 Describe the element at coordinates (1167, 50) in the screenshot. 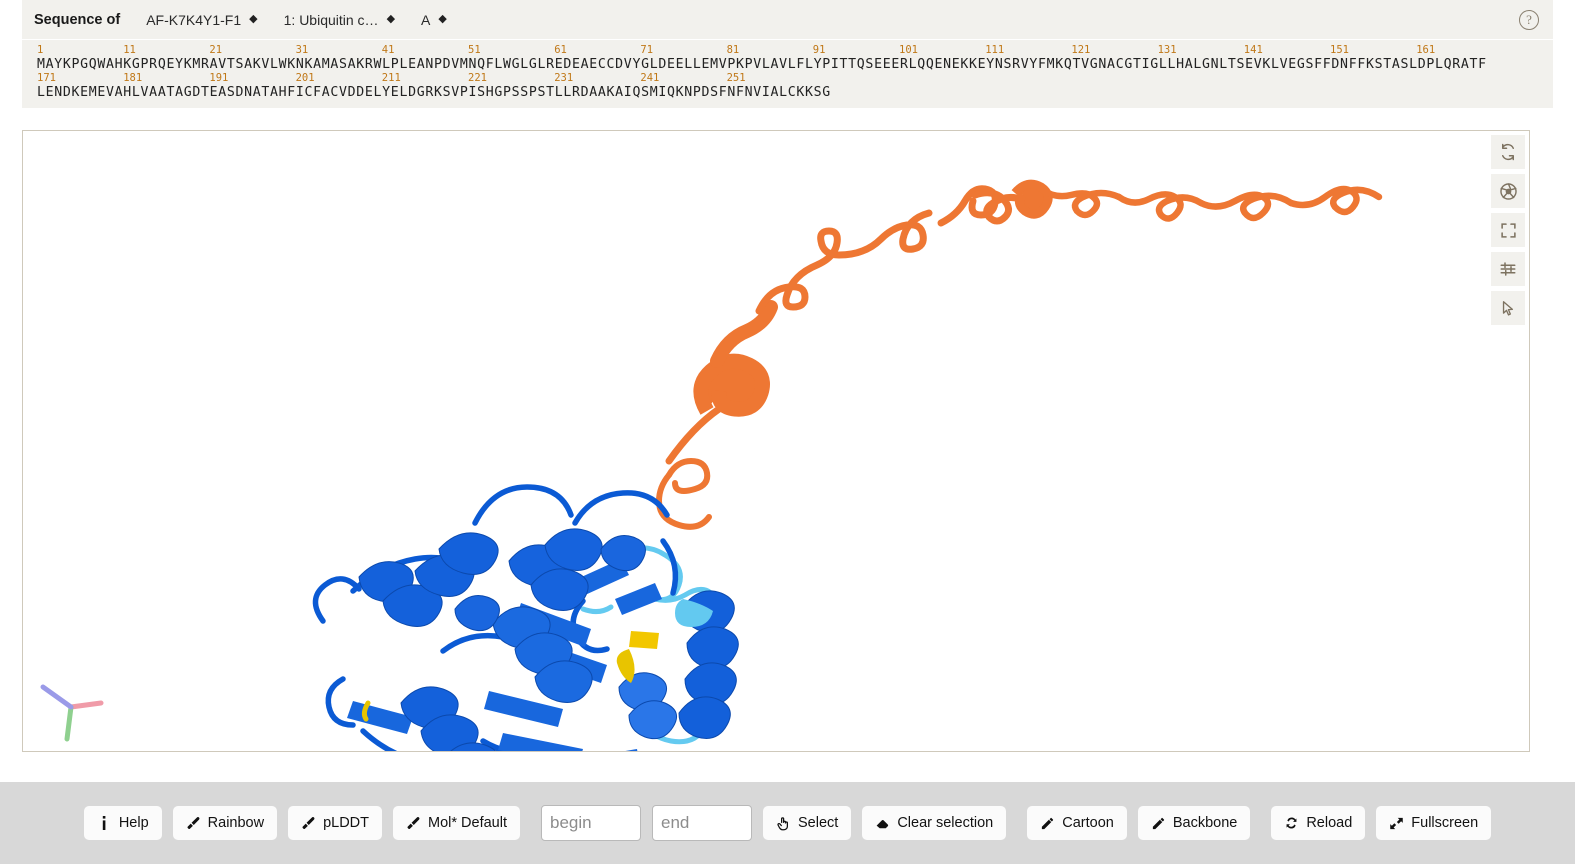

I see `sequence-number-tick: 131` at that location.